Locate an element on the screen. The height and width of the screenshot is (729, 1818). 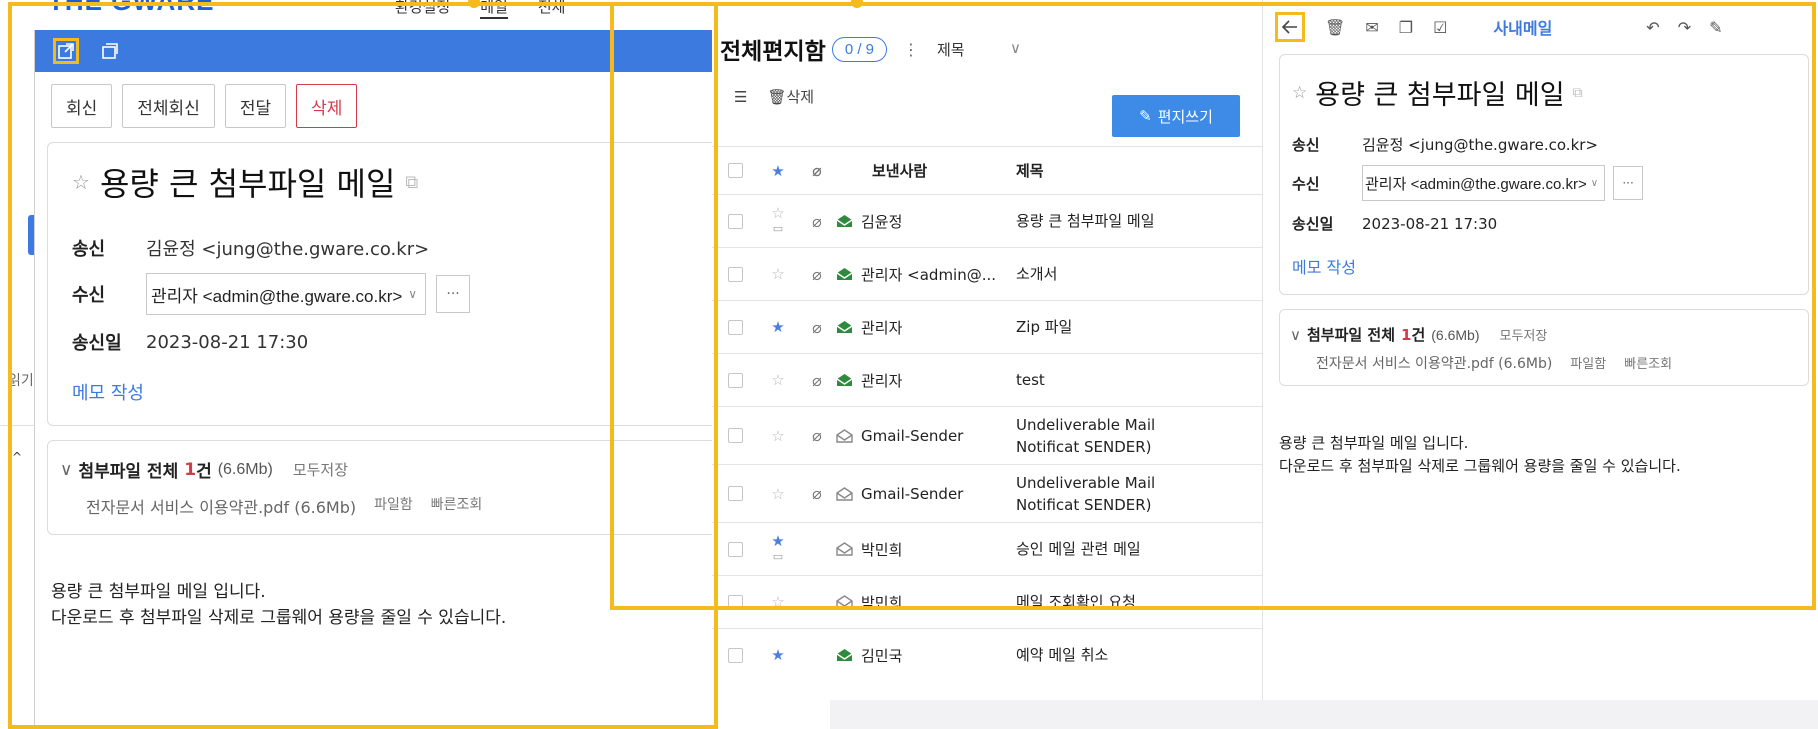
quick-view-link: 빠른조회 is located at coordinates (457, 506).